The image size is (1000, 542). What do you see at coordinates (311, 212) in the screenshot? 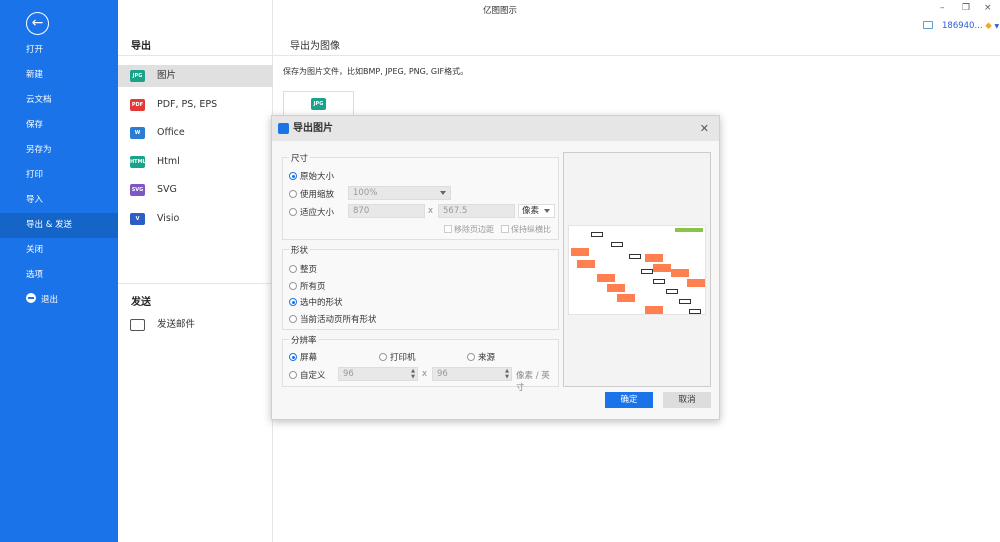
I see `radio-fit-size: 适应大小` at bounding box center [311, 212].